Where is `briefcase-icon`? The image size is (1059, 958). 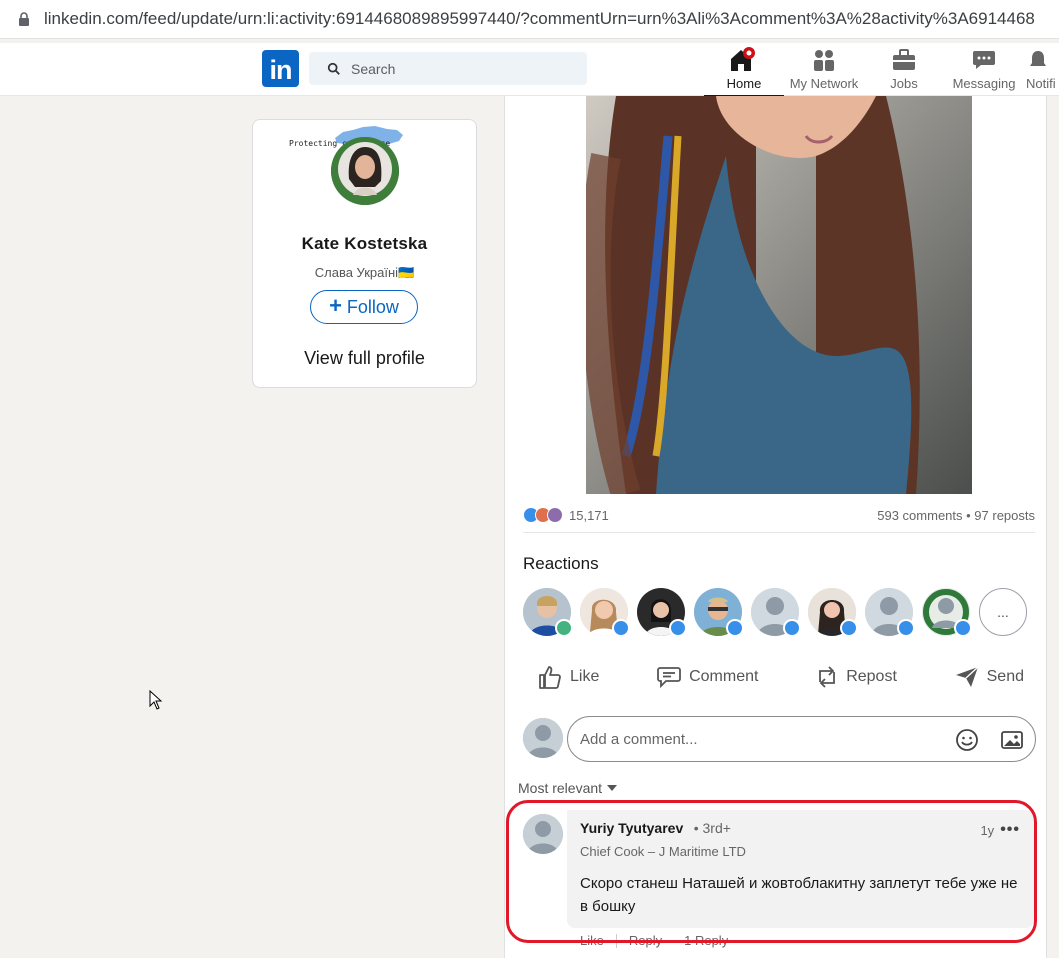 briefcase-icon is located at coordinates (904, 60).